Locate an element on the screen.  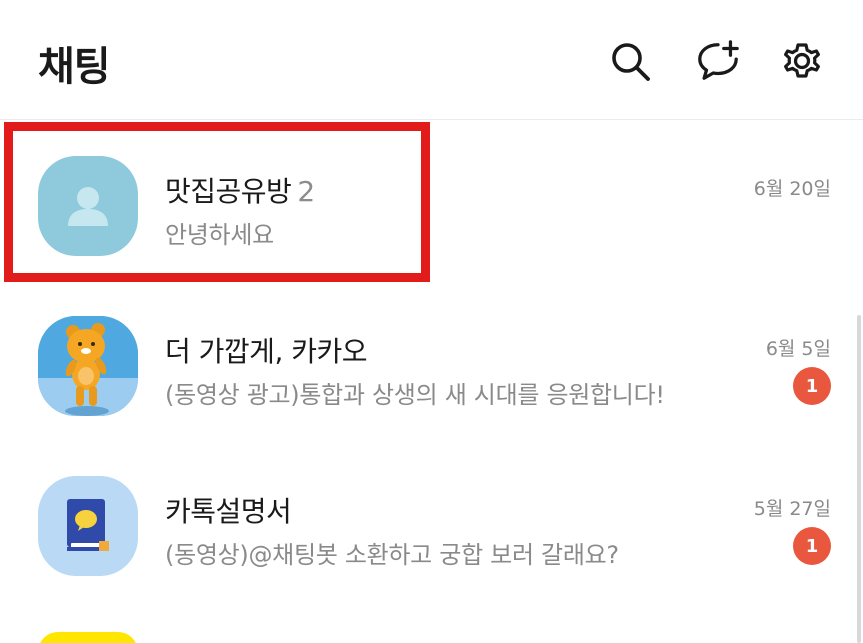
last-message-date: 5월 27일 is located at coordinates (792, 509).